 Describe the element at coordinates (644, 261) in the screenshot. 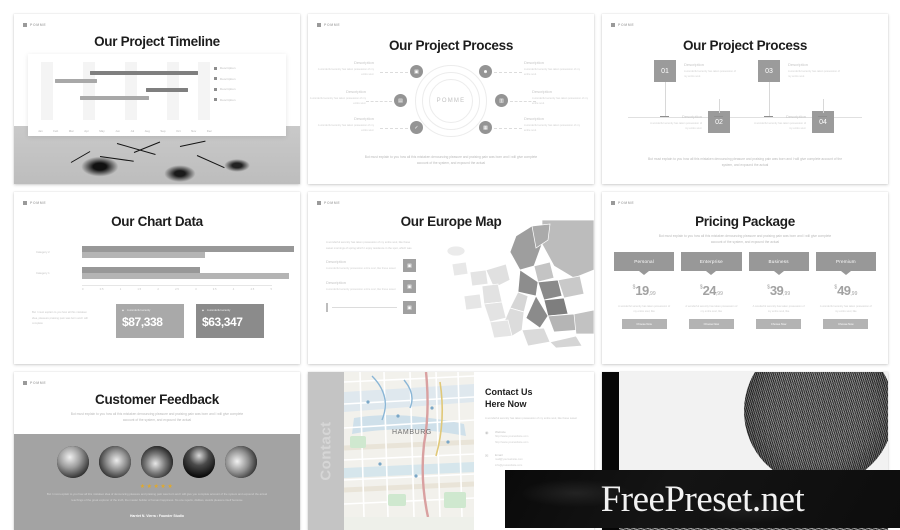

I see `plan-name: Personal` at that location.